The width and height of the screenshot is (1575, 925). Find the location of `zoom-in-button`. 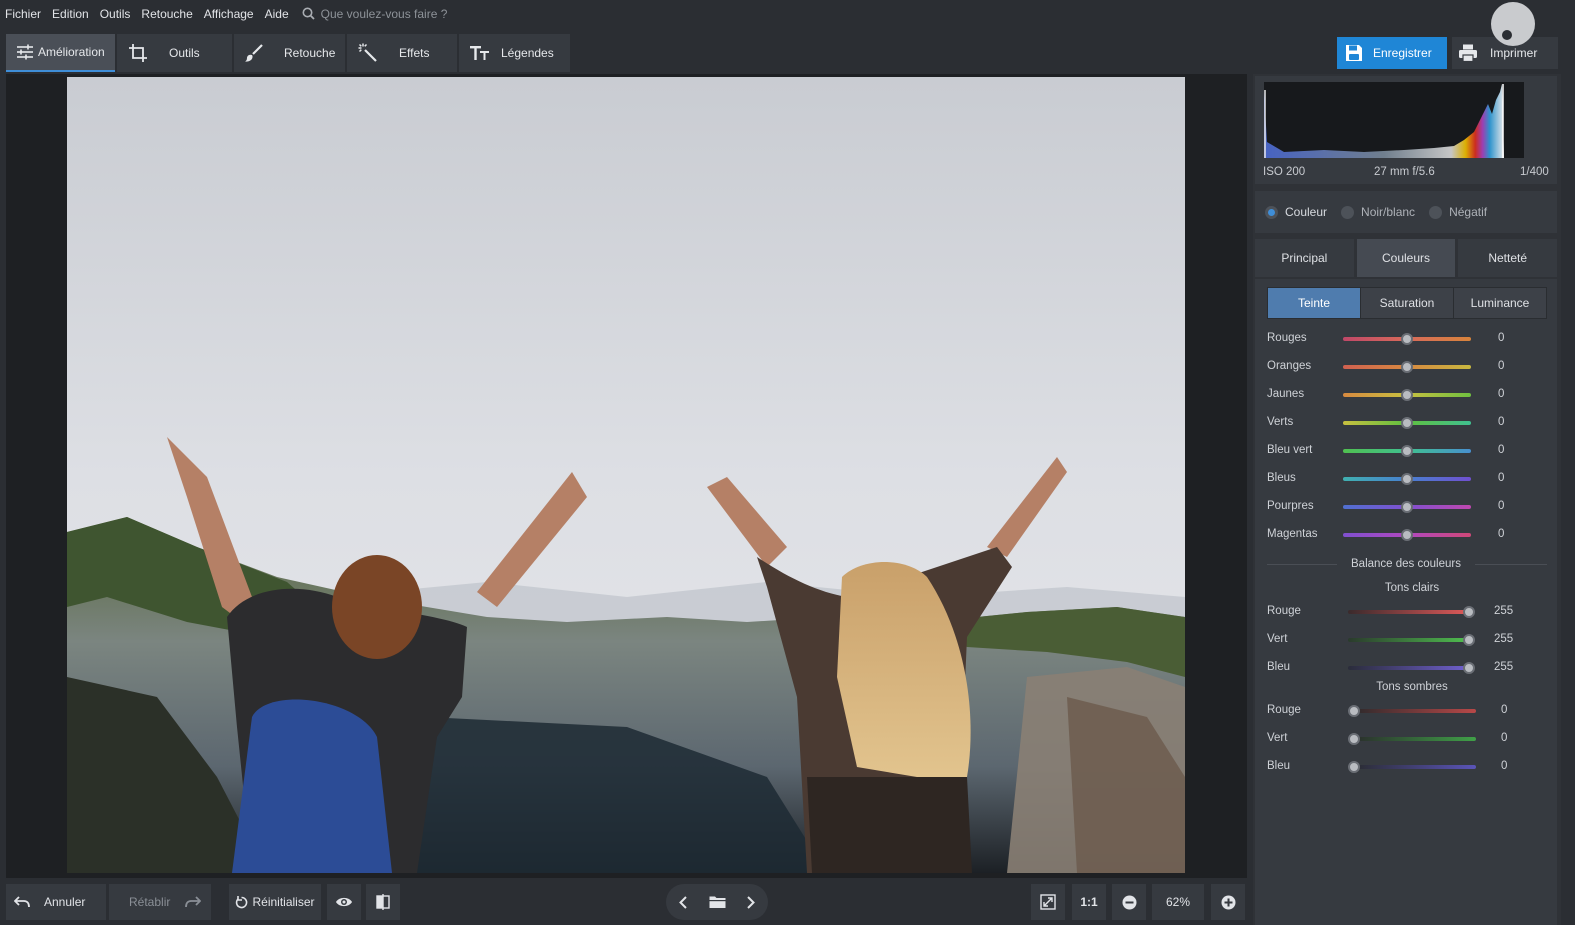

zoom-in-button is located at coordinates (1228, 902).